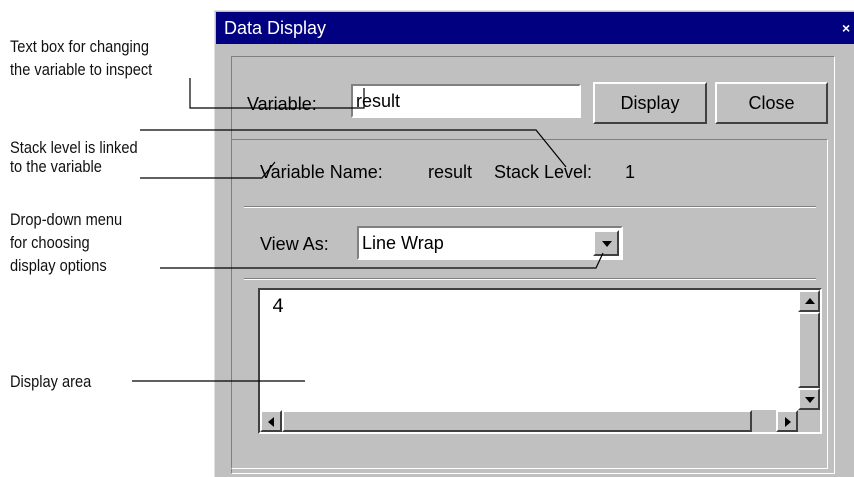 The width and height of the screenshot is (854, 477). What do you see at coordinates (74, 147) in the screenshot?
I see `callout-stack-level-line-1: Stack level is linked` at bounding box center [74, 147].